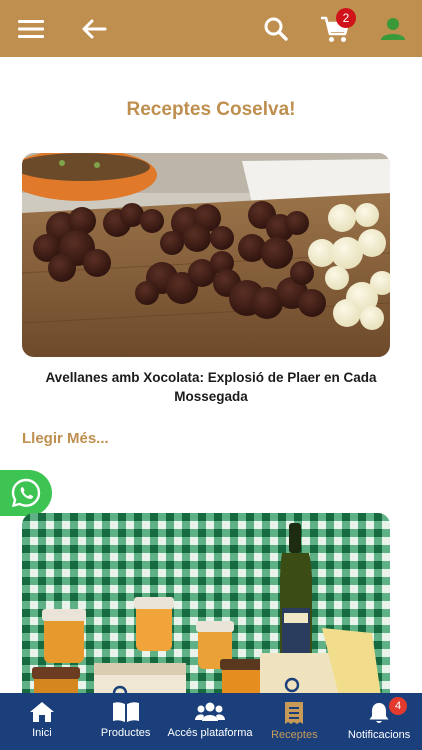 The width and height of the screenshot is (422, 750). What do you see at coordinates (346, 18) in the screenshot?
I see `cart-count-badge: 2` at bounding box center [346, 18].